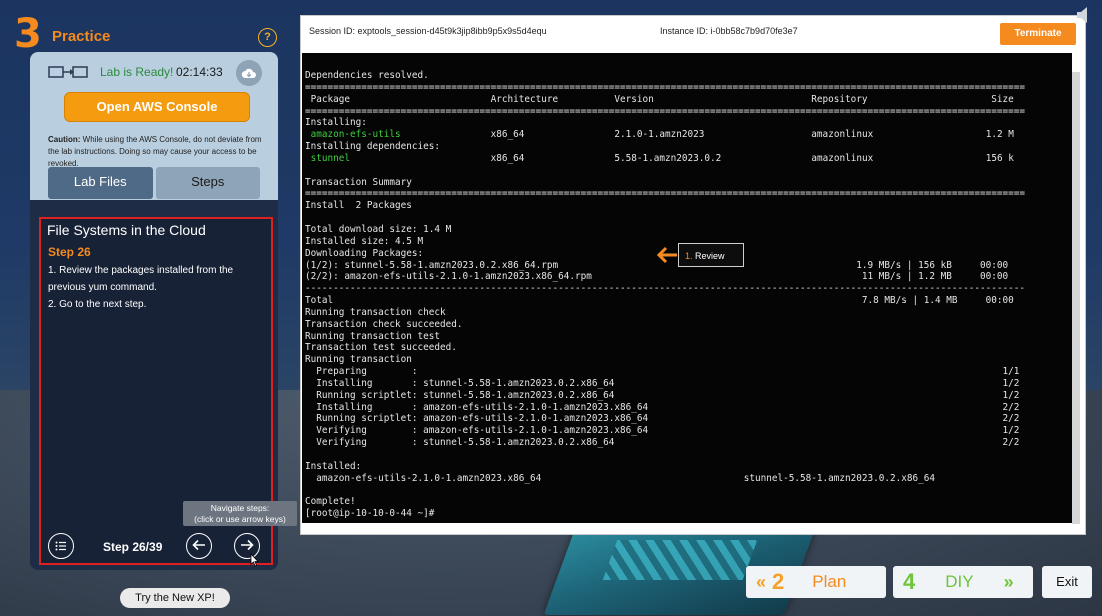 This screenshot has height=616, width=1102. Describe the element at coordinates (154, 183) in the screenshot. I see `panel-tabs: Lab Files Steps` at that location.